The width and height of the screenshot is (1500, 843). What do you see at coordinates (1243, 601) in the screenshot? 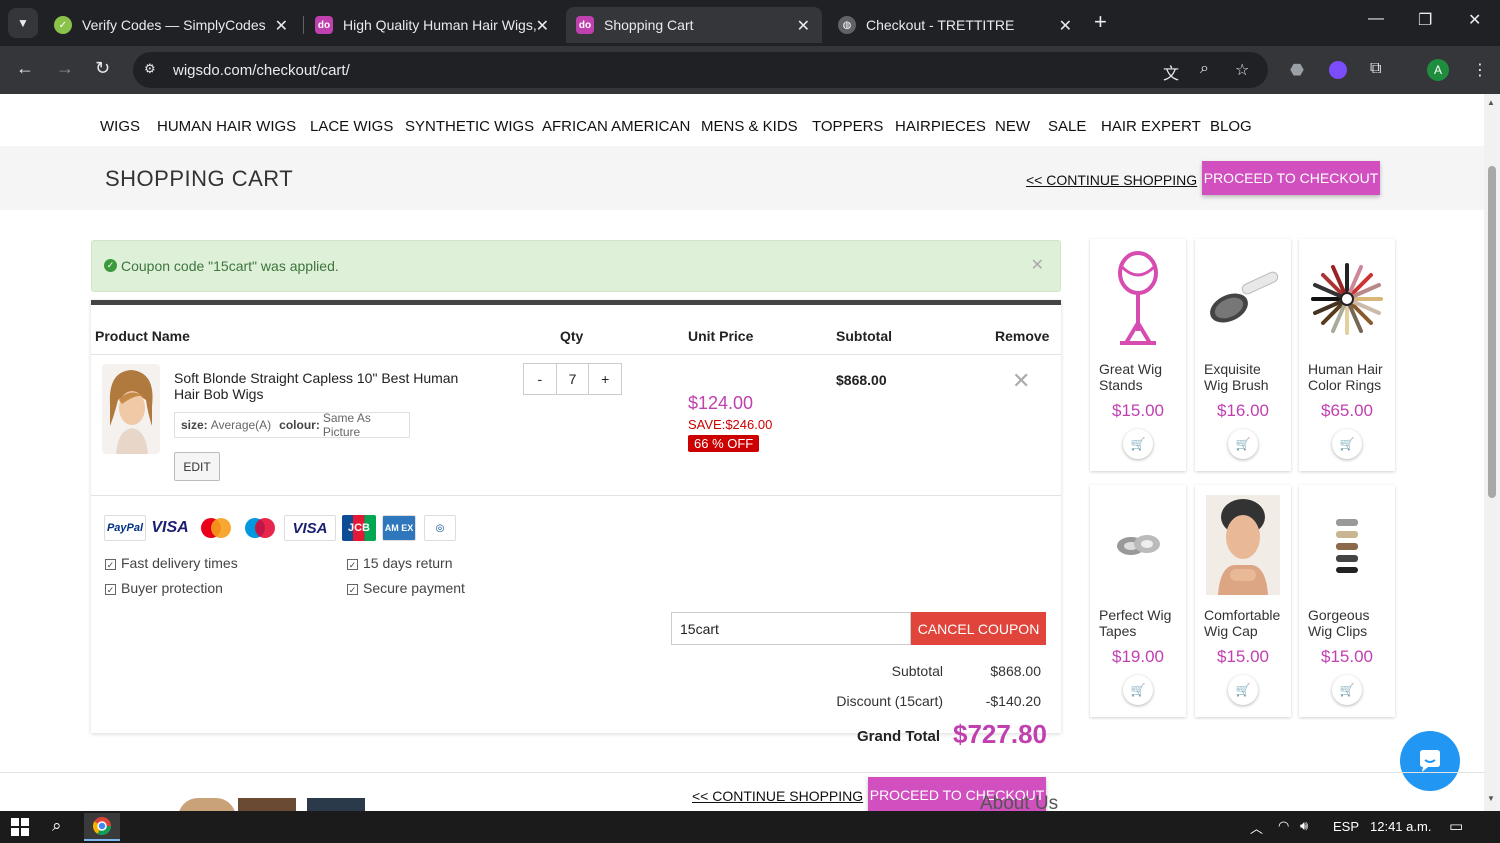
I see `product-card-wig-cap: Comfortable Wig Cap $15.00 🛒` at bounding box center [1243, 601].